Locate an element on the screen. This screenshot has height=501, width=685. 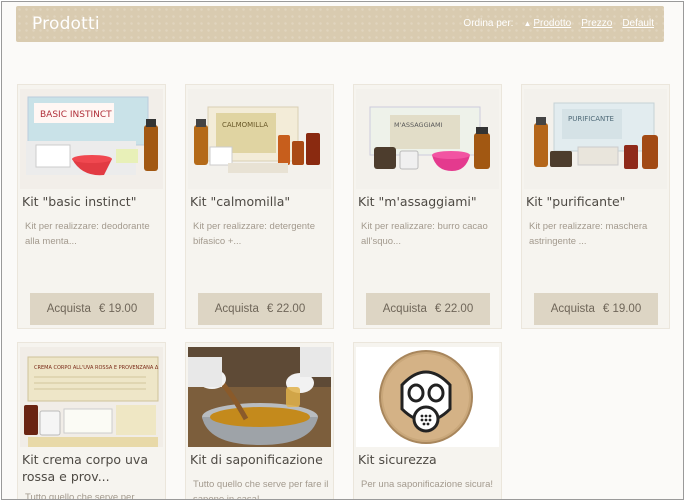
product-image-basic-instinct: BASIC INSTINCT is located at coordinates (91, 139).